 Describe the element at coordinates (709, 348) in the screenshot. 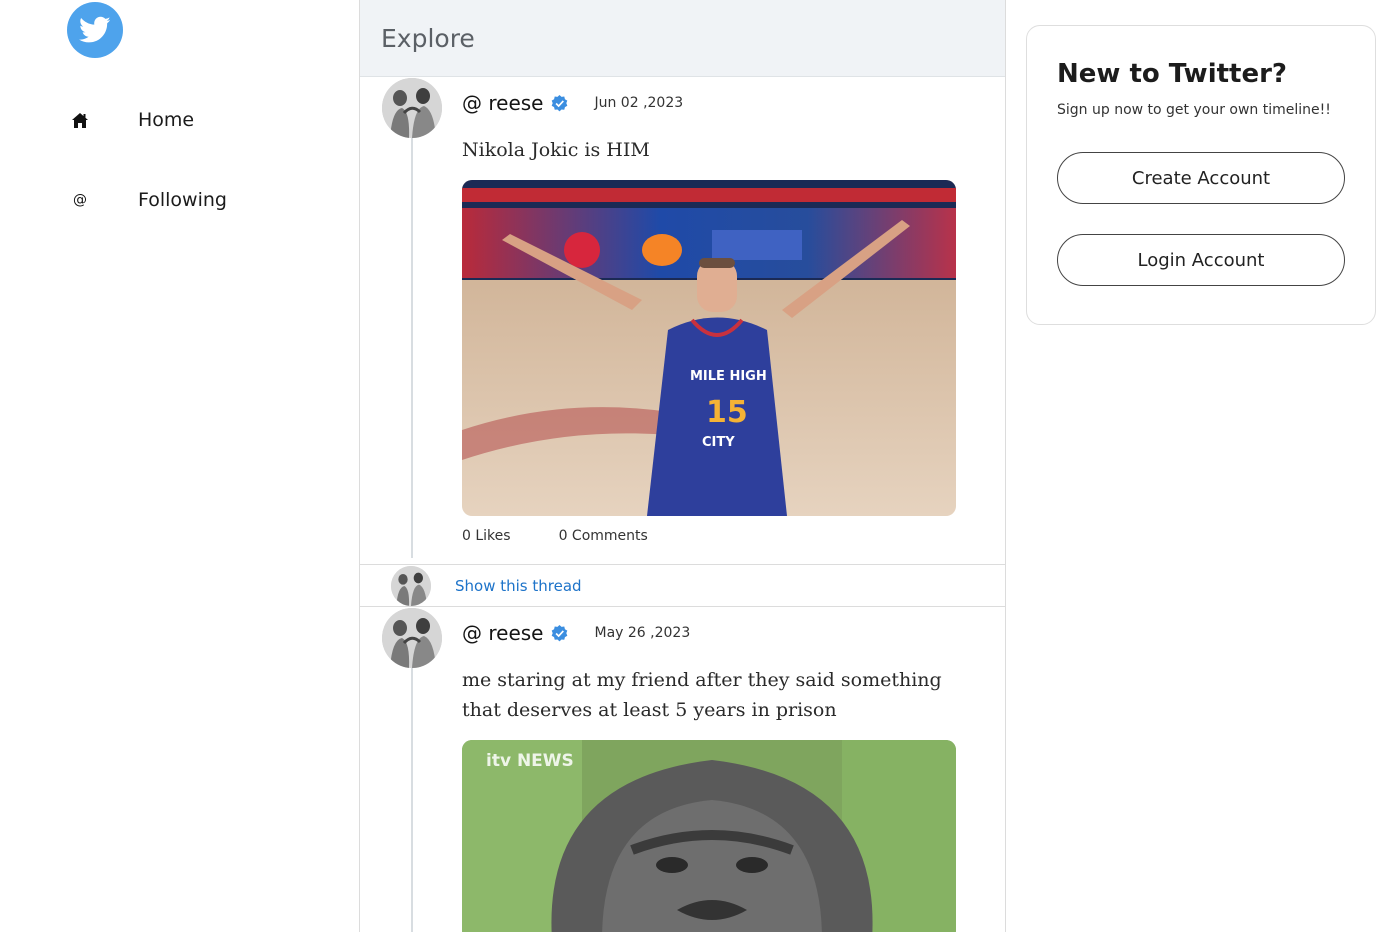

I see `tweet-image: MILE HIGH 15 CITY` at that location.